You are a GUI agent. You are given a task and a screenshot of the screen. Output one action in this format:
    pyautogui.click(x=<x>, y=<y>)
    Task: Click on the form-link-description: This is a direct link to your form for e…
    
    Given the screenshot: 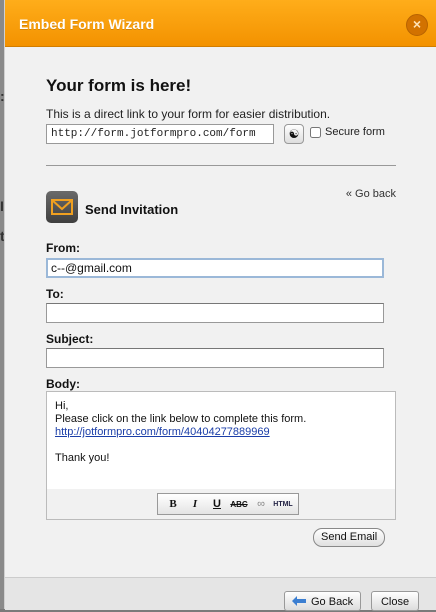 What is the action you would take?
    pyautogui.click(x=188, y=114)
    